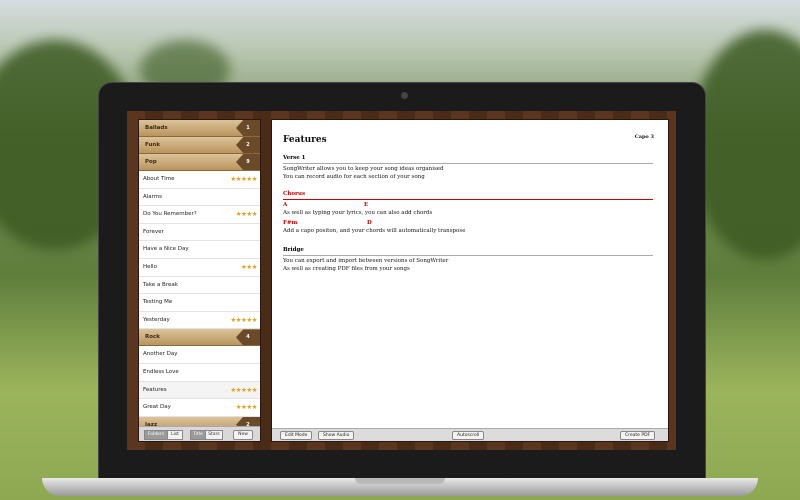 This screenshot has width=800, height=500. Describe the element at coordinates (156, 319) in the screenshot. I see `song-title: Yesterday` at that location.